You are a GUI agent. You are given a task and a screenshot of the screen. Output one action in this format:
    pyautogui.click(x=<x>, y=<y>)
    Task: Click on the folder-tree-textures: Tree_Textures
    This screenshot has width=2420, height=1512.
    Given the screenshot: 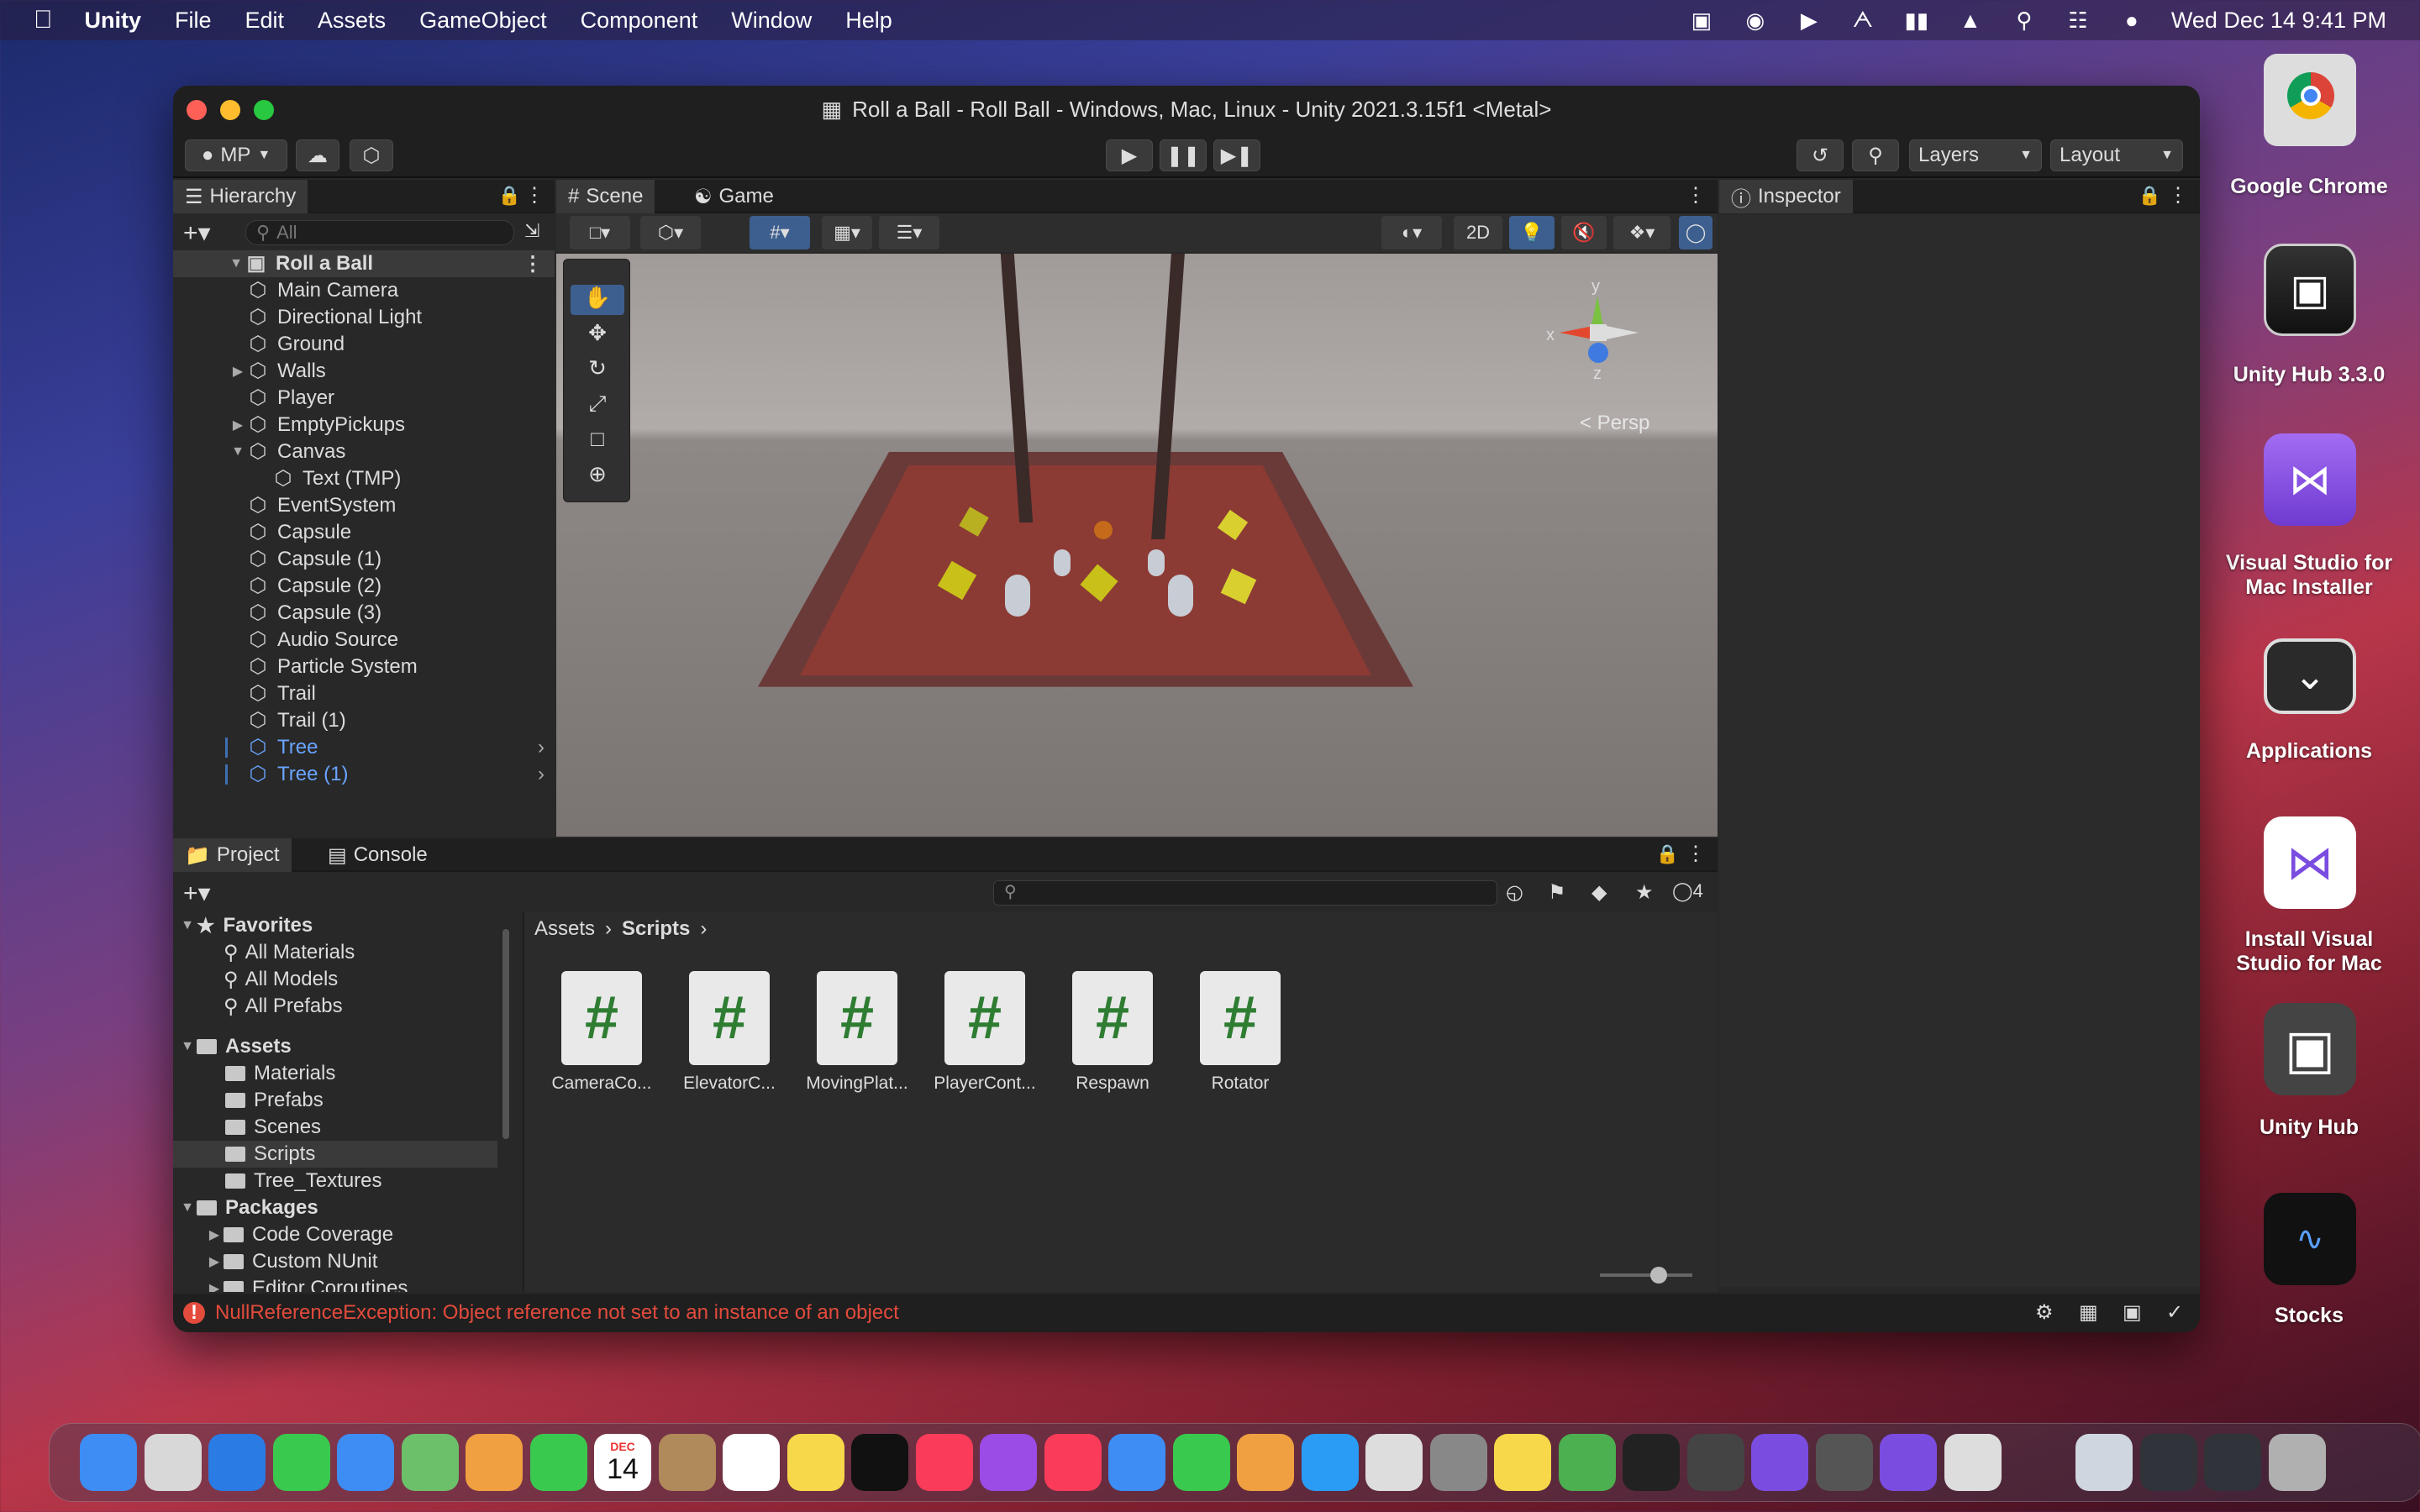 What is the action you would take?
    pyautogui.click(x=303, y=1181)
    